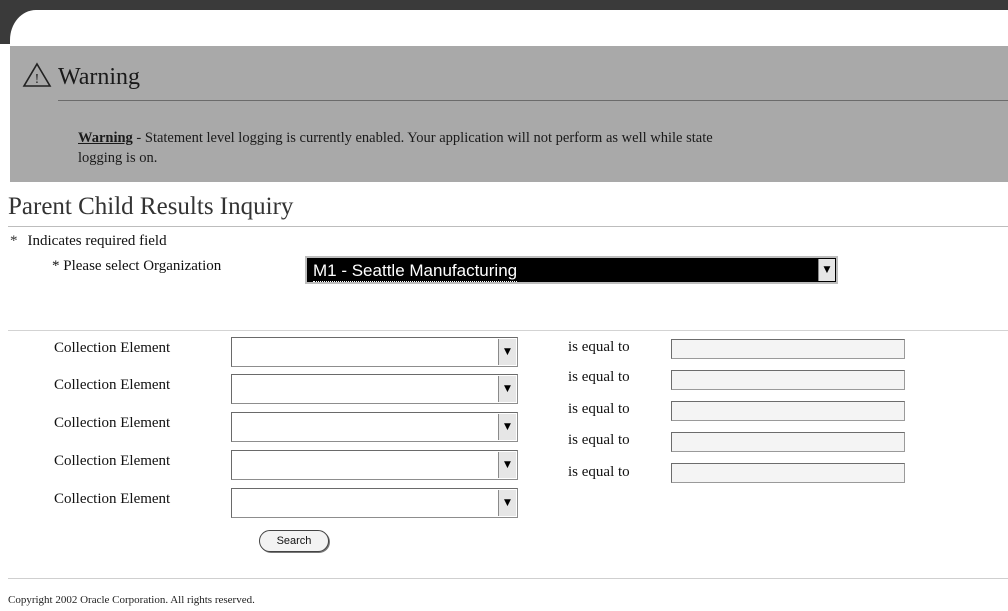 This screenshot has width=1008, height=611. Describe the element at coordinates (294, 541) in the screenshot. I see `search-button: Search` at that location.